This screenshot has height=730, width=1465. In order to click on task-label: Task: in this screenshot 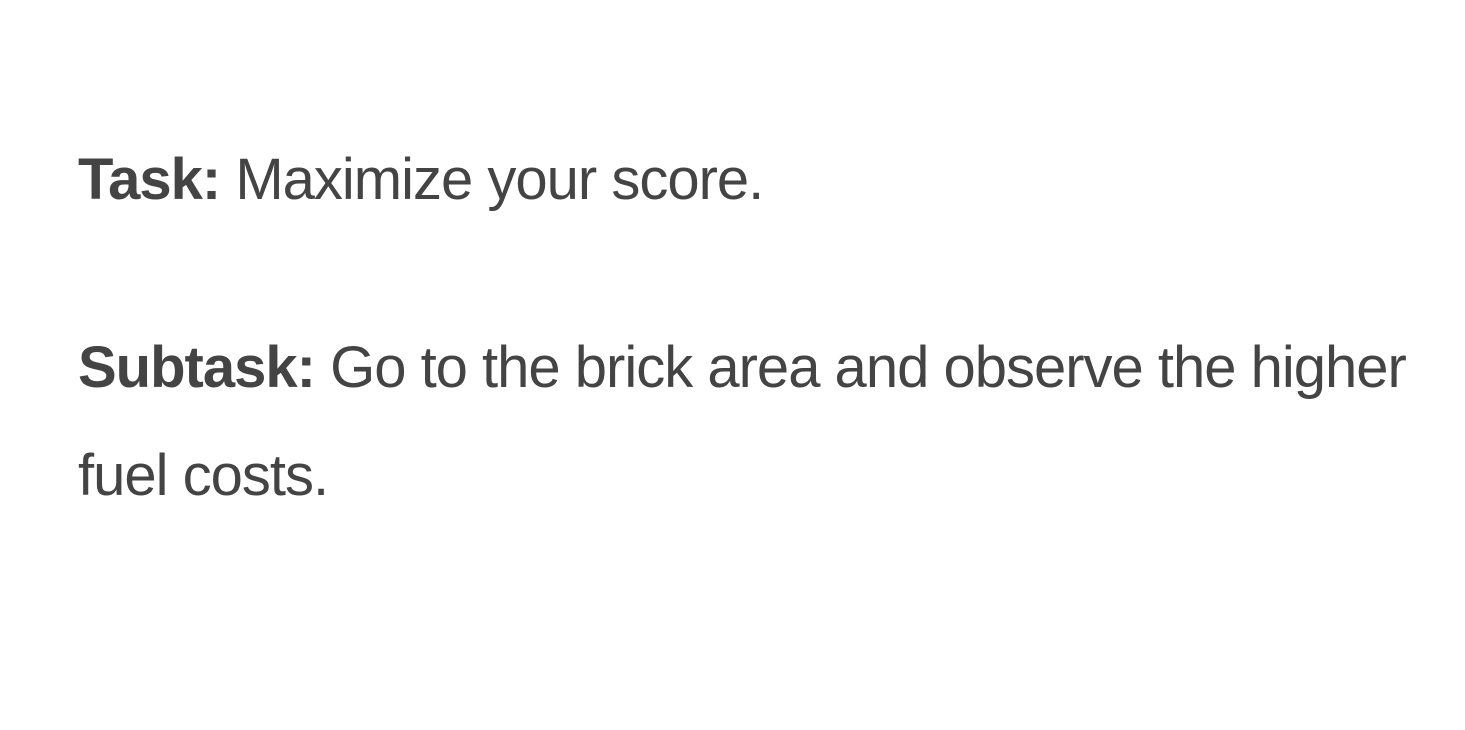, I will do `click(149, 179)`.